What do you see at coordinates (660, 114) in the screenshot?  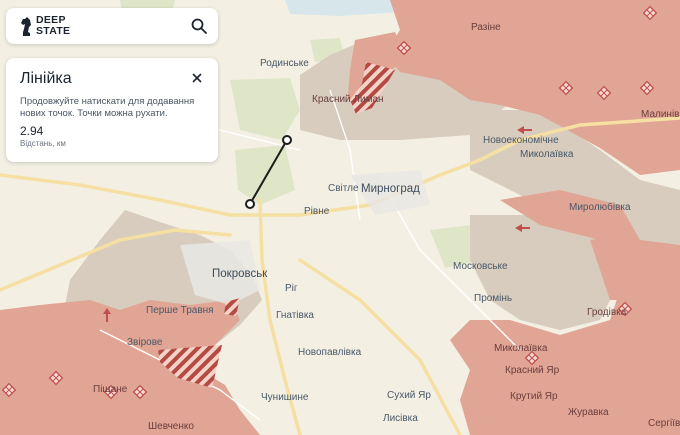 I see `place-malynivka: Малинівка` at bounding box center [660, 114].